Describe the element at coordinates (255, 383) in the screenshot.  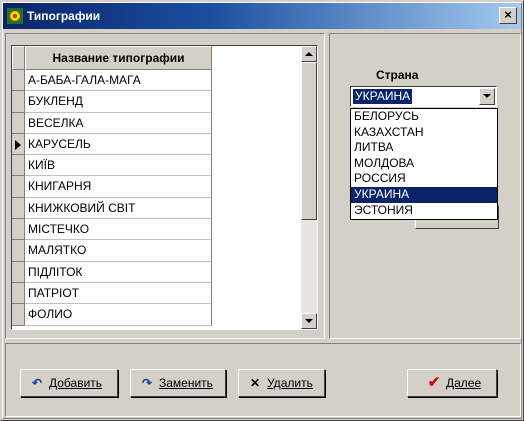
I see `x-icon: ✕` at that location.